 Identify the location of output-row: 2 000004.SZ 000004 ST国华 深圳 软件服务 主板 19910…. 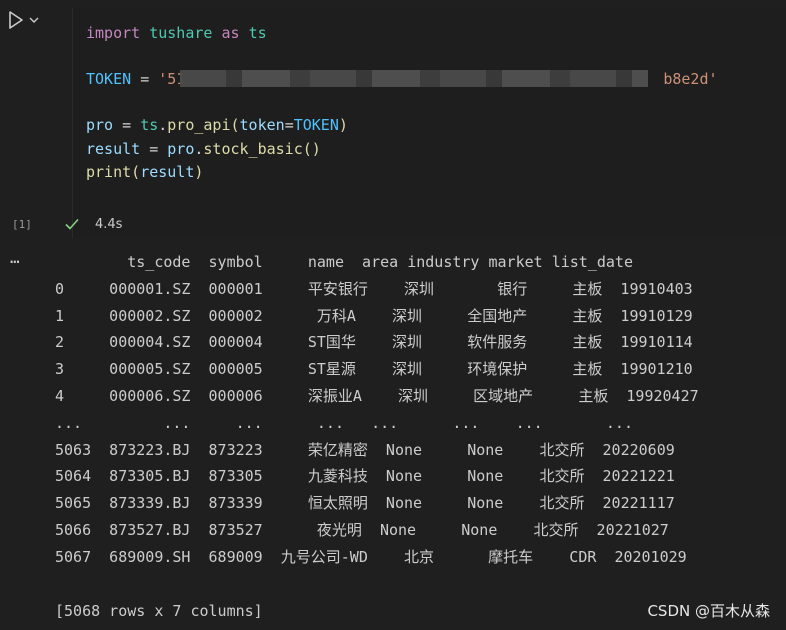
(374, 342).